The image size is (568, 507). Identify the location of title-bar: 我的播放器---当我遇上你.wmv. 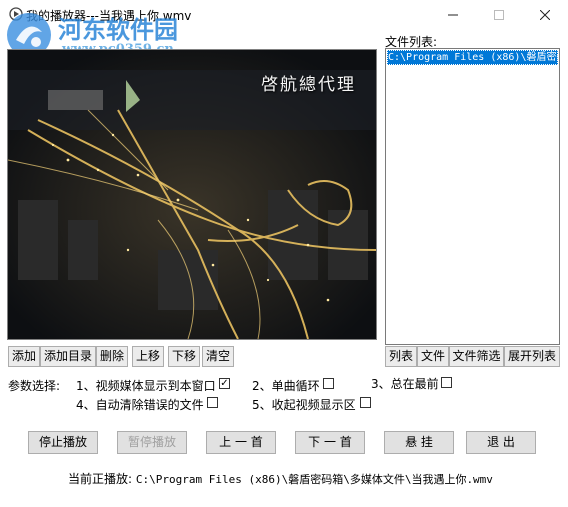
(284, 15).